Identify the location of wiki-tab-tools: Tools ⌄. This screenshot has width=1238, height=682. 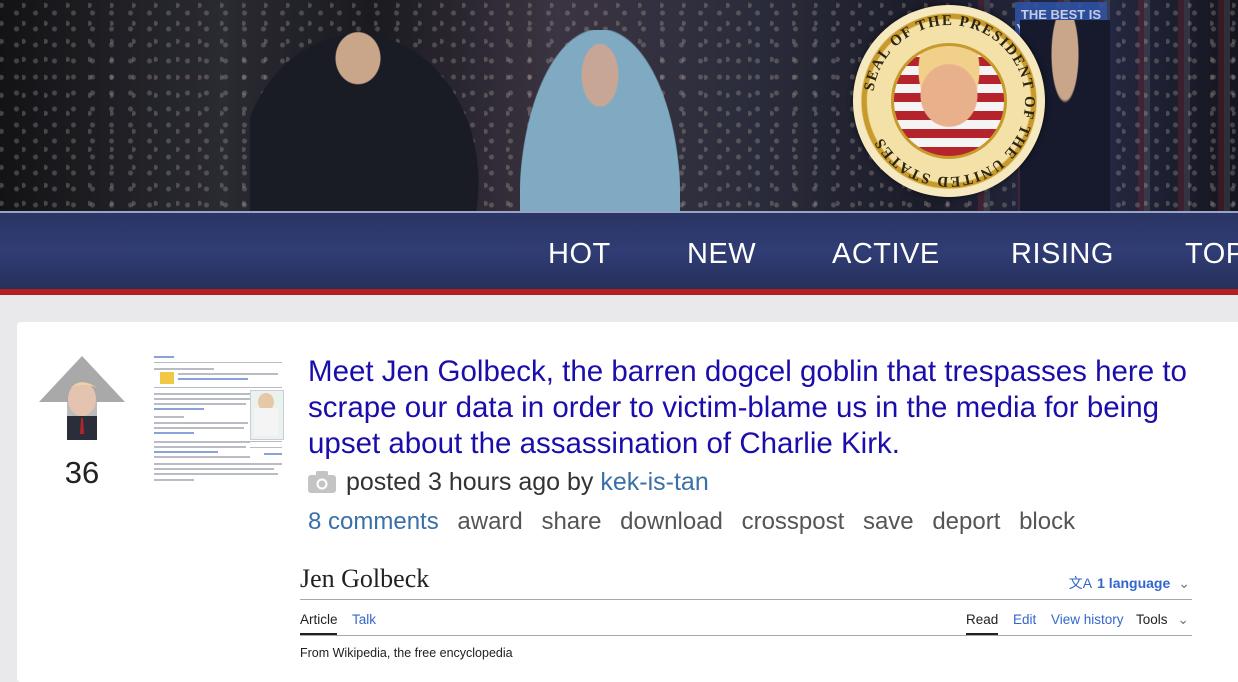
(1162, 620).